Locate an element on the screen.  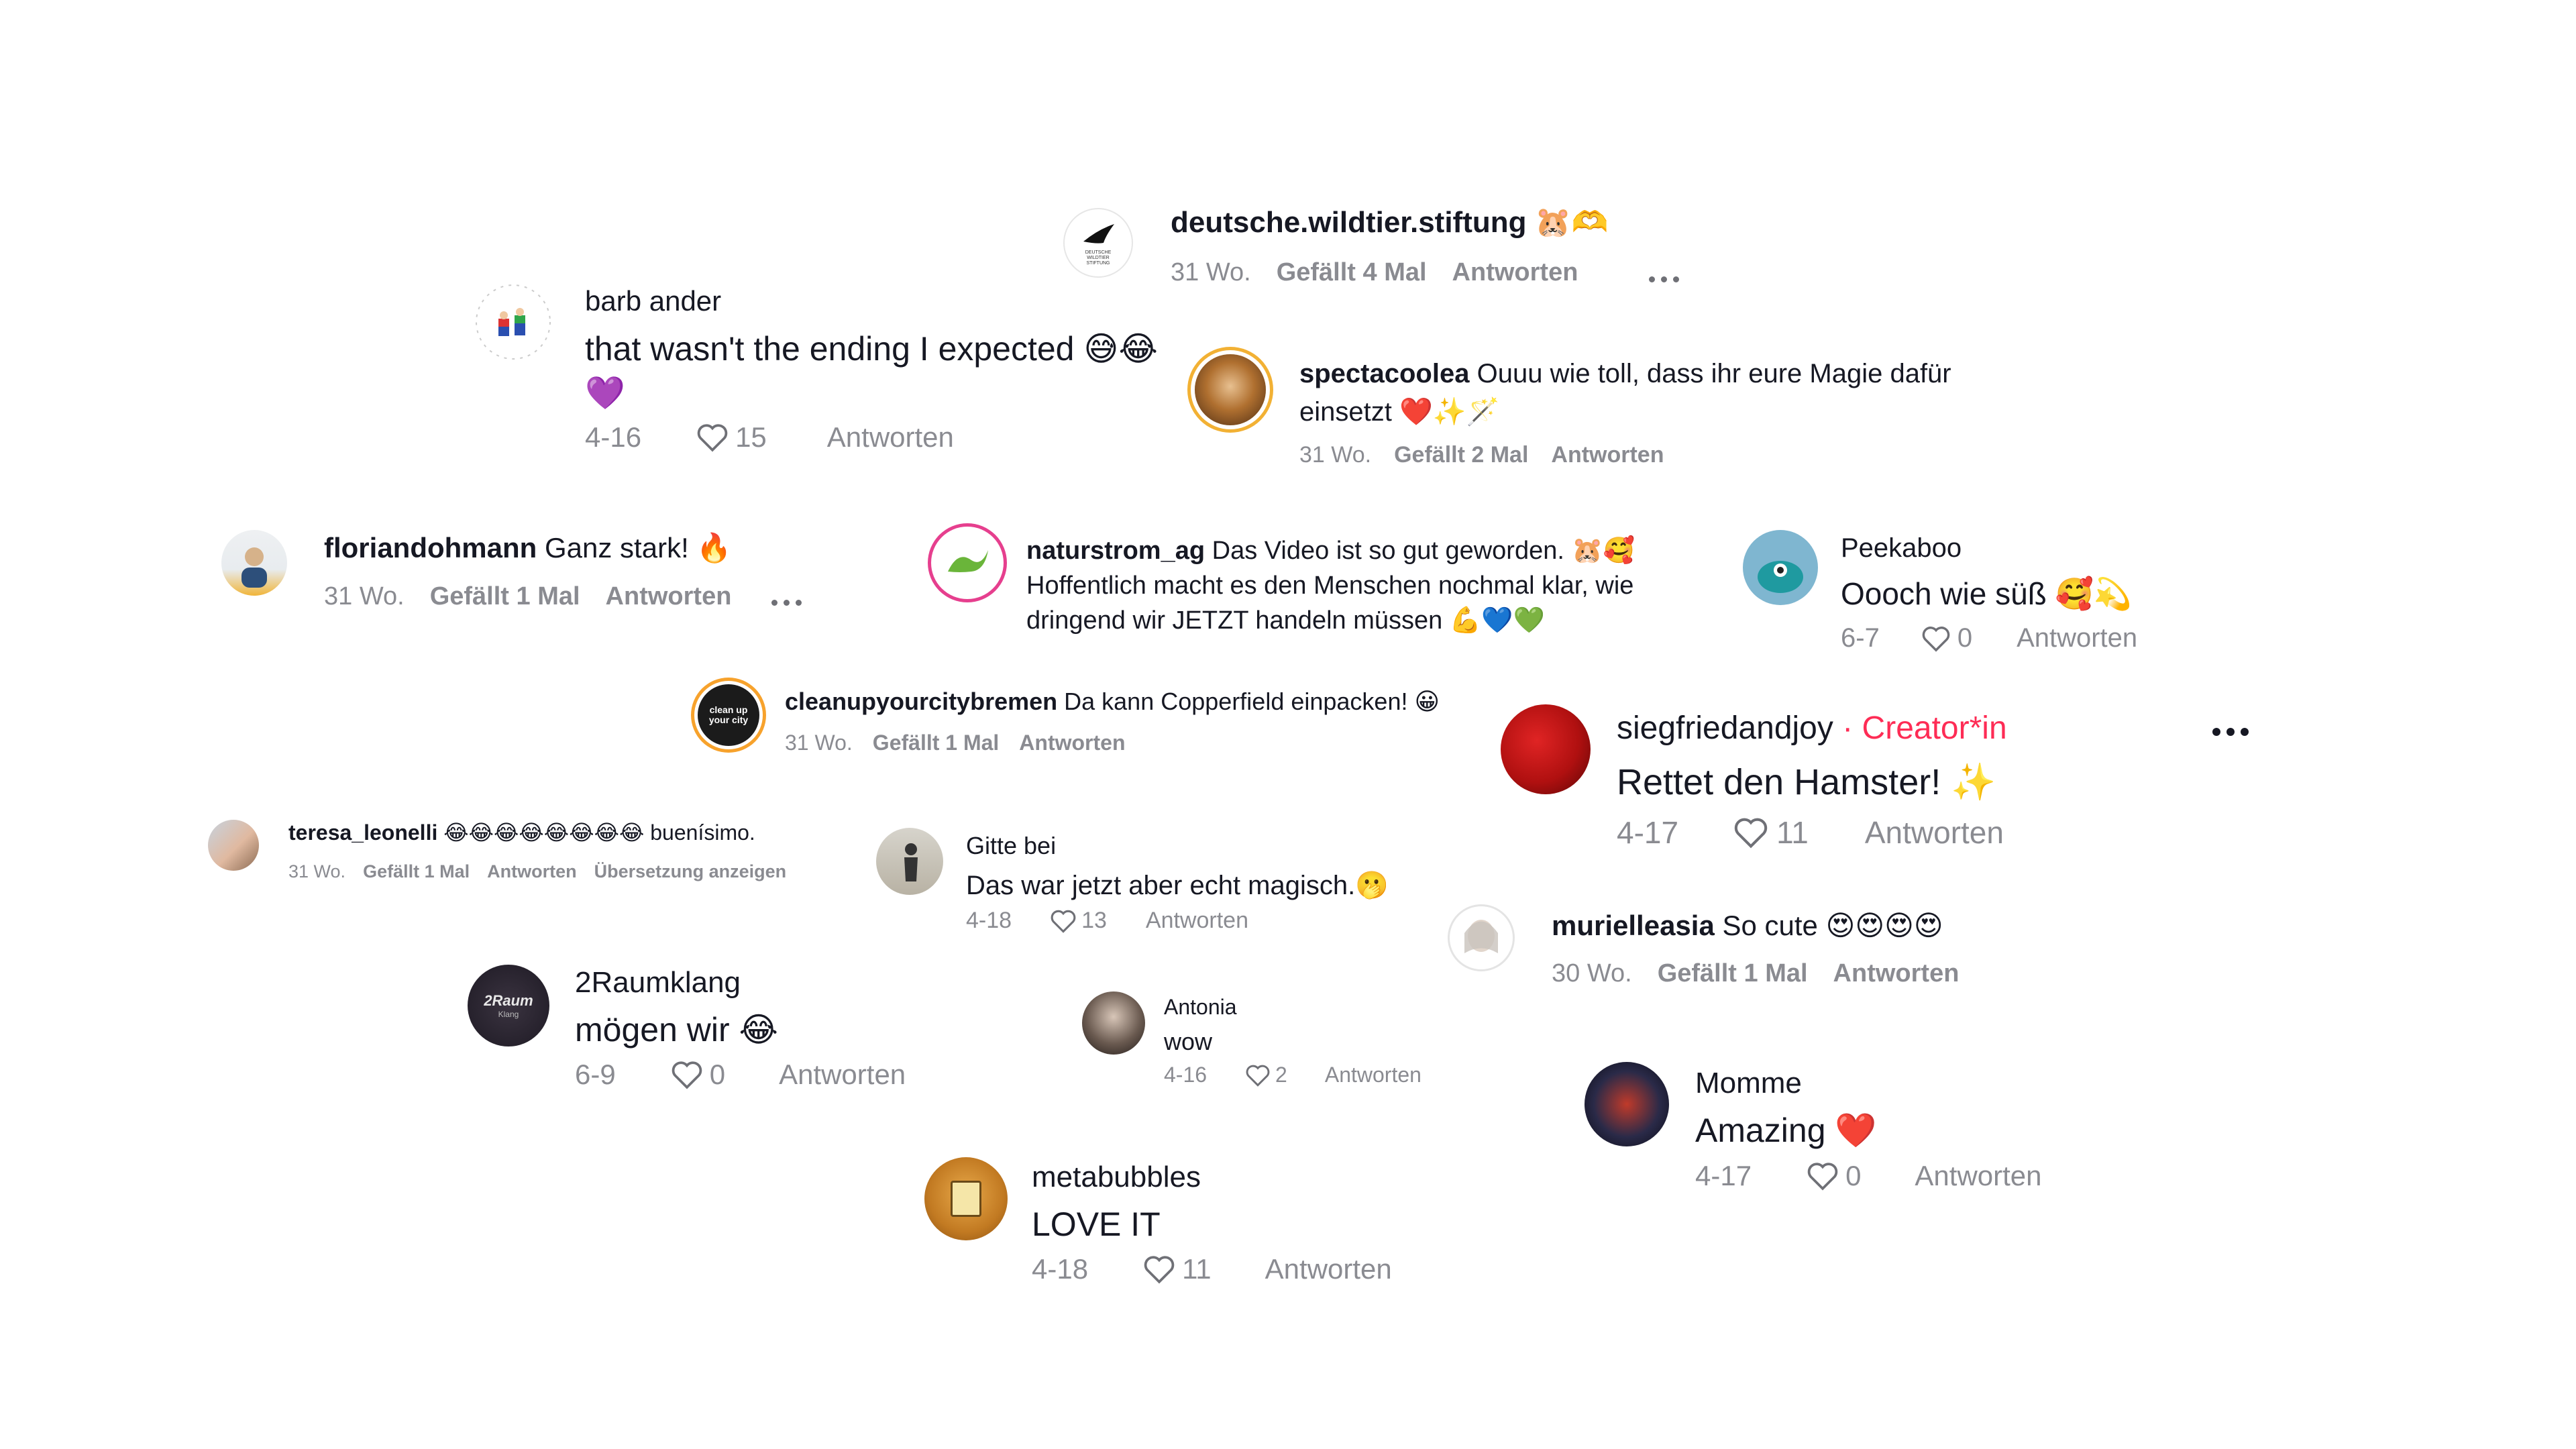
like-button: 15 is located at coordinates (731, 437).